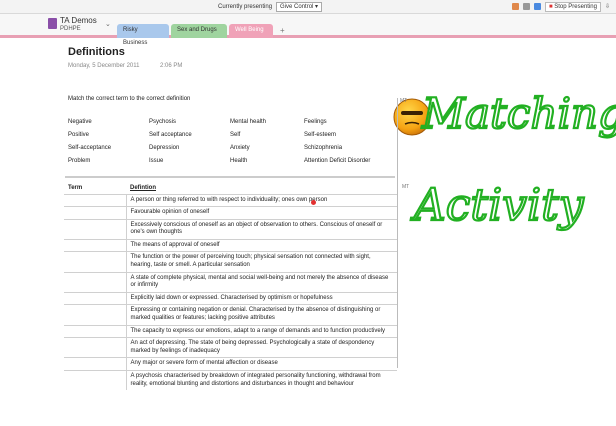 Image resolution: width=616 pixels, height=426 pixels. What do you see at coordinates (108, 161) in the screenshot?
I see `term-item: Problem` at bounding box center [108, 161].